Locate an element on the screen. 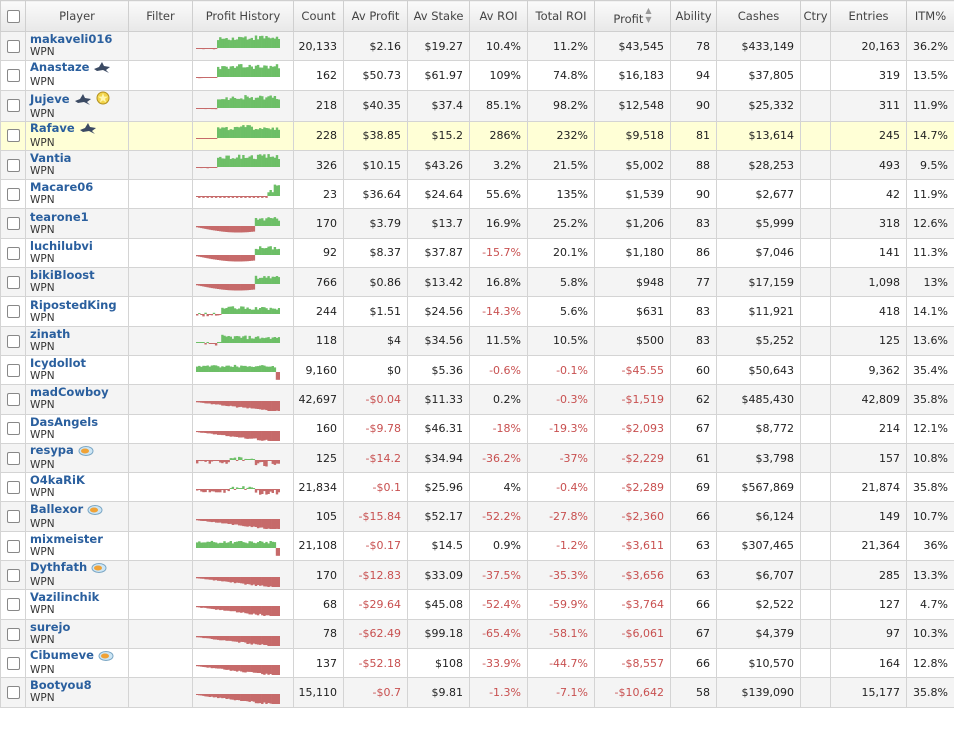 The width and height of the screenshot is (954, 729). player-name-link: Bootyou8 is located at coordinates (61, 686).